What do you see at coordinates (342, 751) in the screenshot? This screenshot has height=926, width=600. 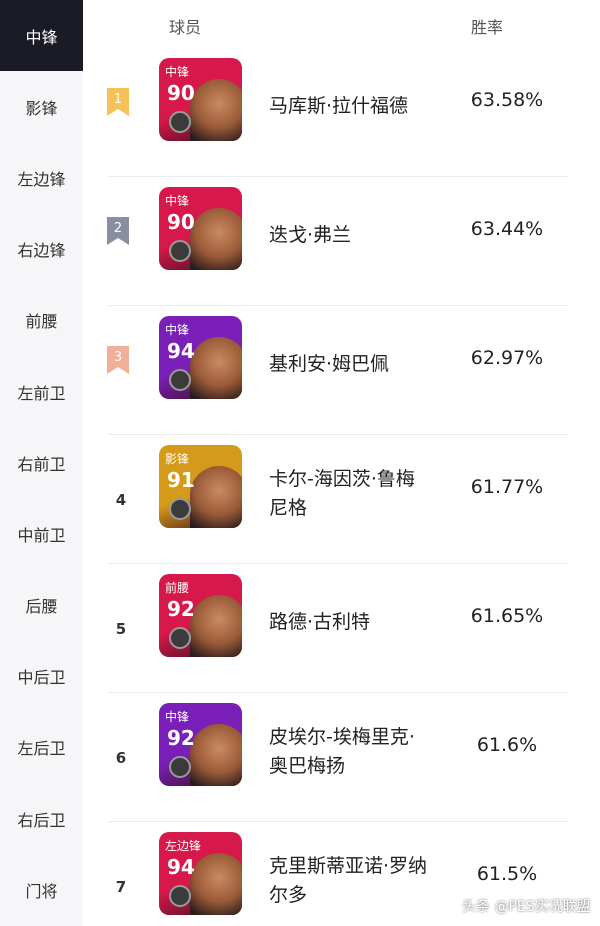 I see `player-name: 皮埃尔-埃梅里克·奥巴梅扬` at bounding box center [342, 751].